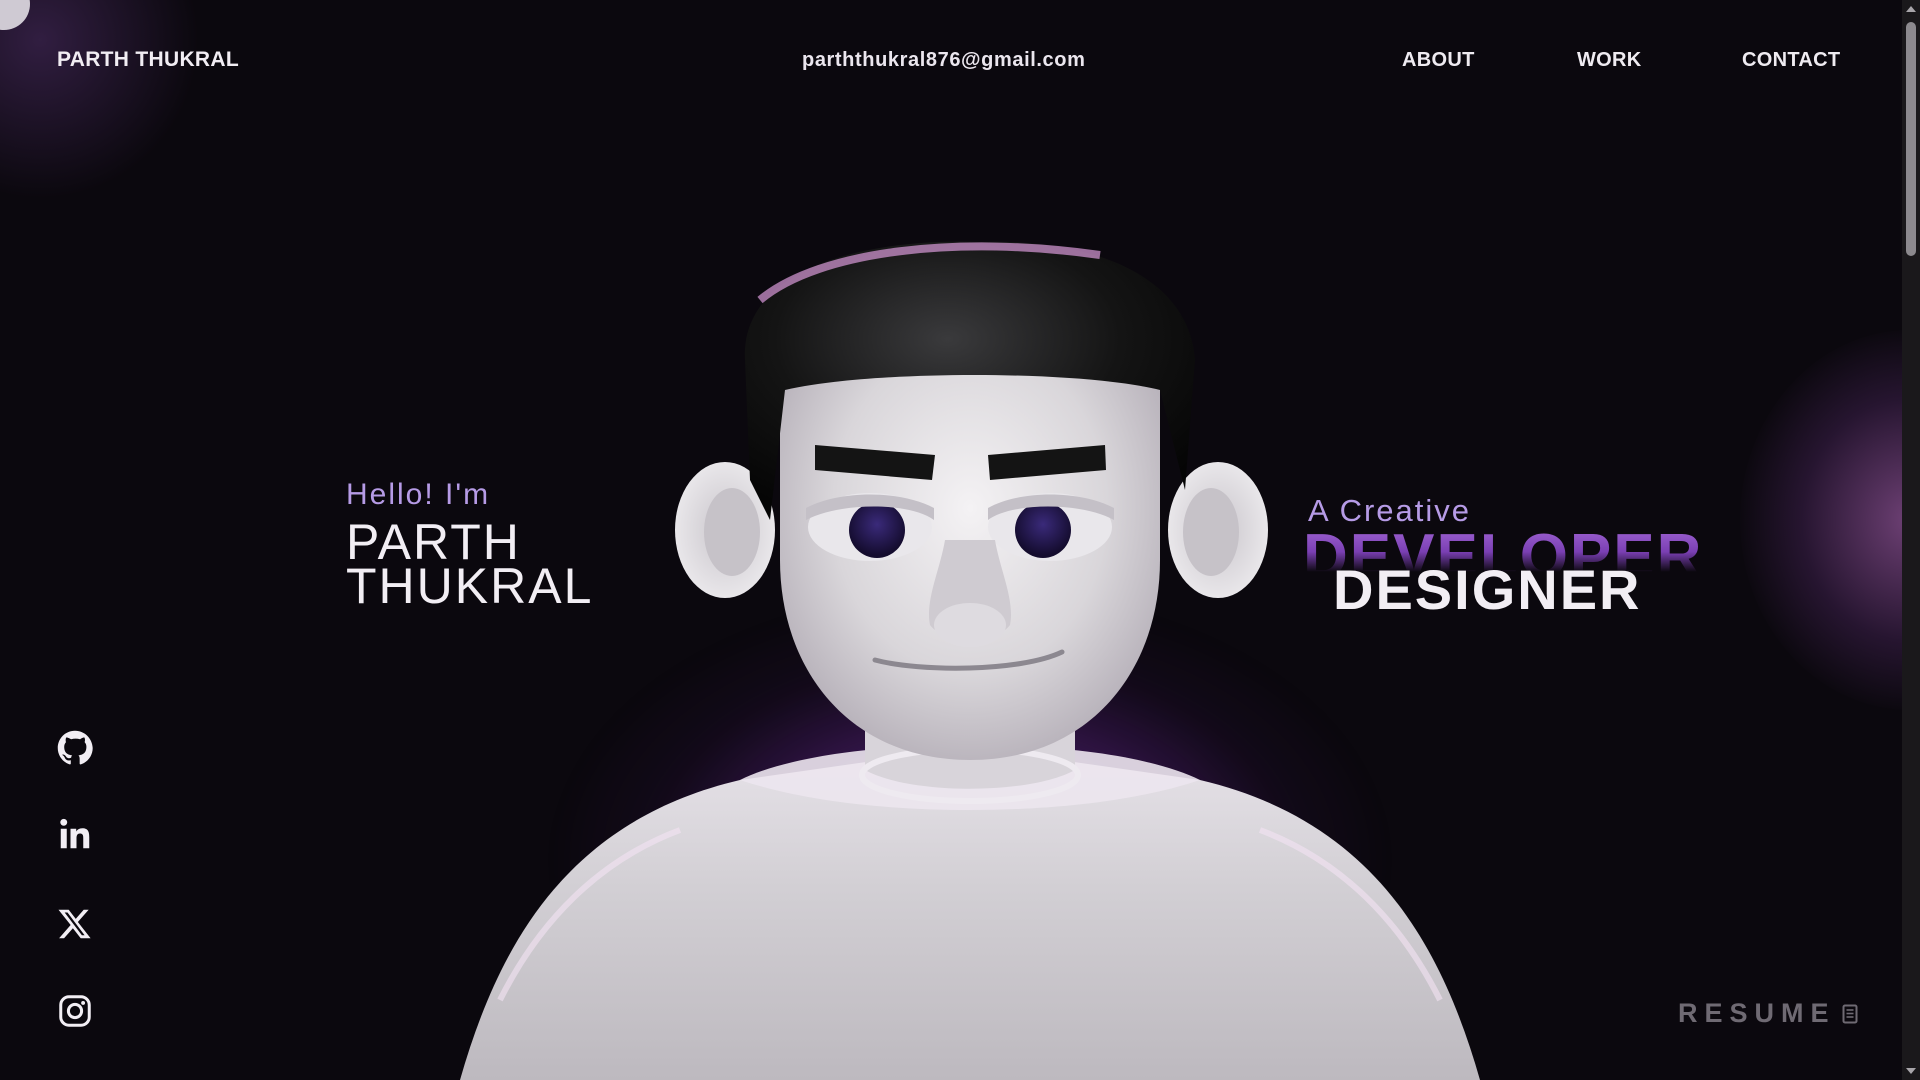  What do you see at coordinates (1830, 520) in the screenshot?
I see `right-edge-glow` at bounding box center [1830, 520].